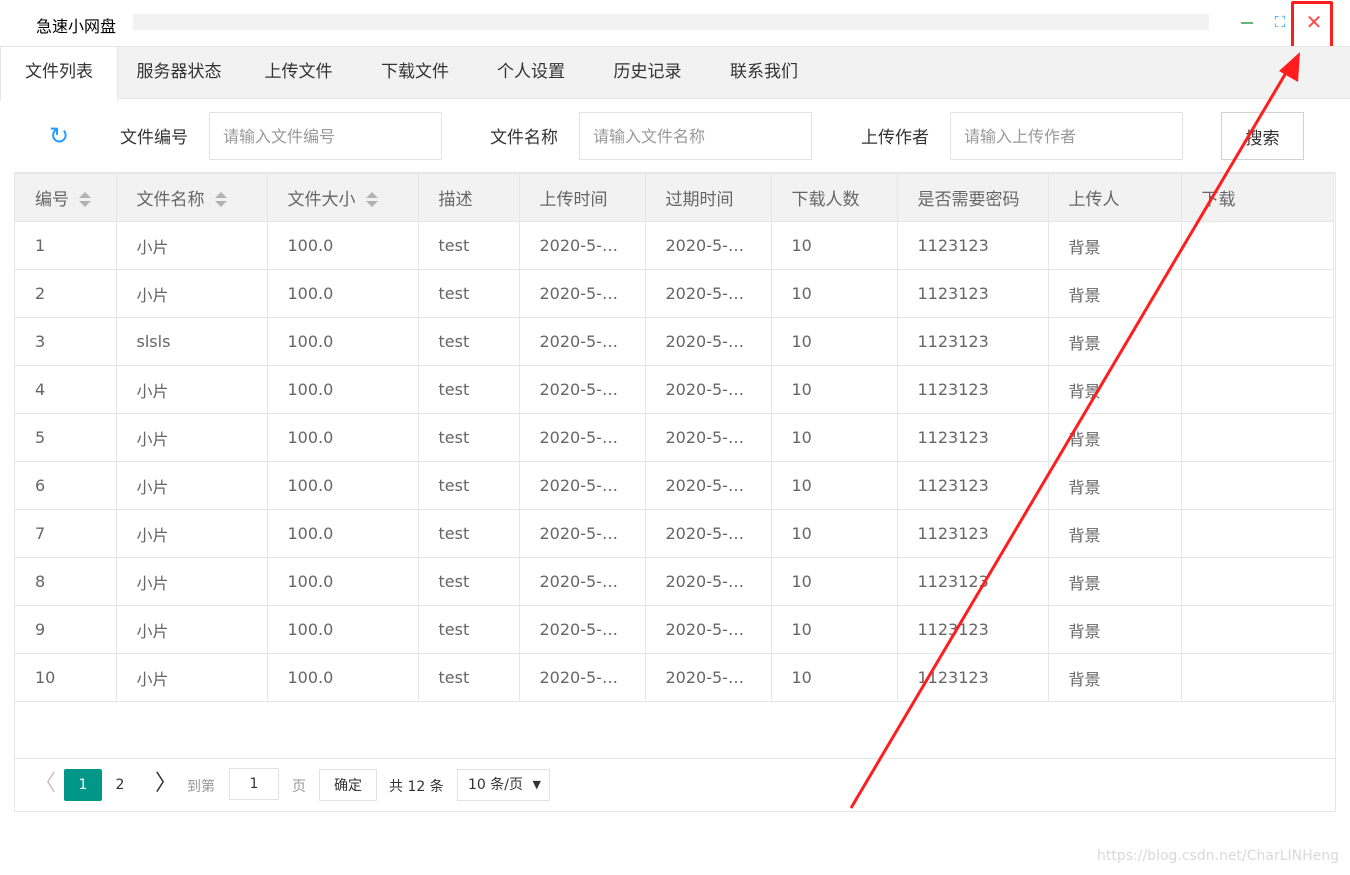 The width and height of the screenshot is (1350, 875). What do you see at coordinates (674, 533) in the screenshot?
I see `table-row: 7 小片 100.0 test 2020-5-… 2020-5-… 10 1123123 背景` at bounding box center [674, 533].